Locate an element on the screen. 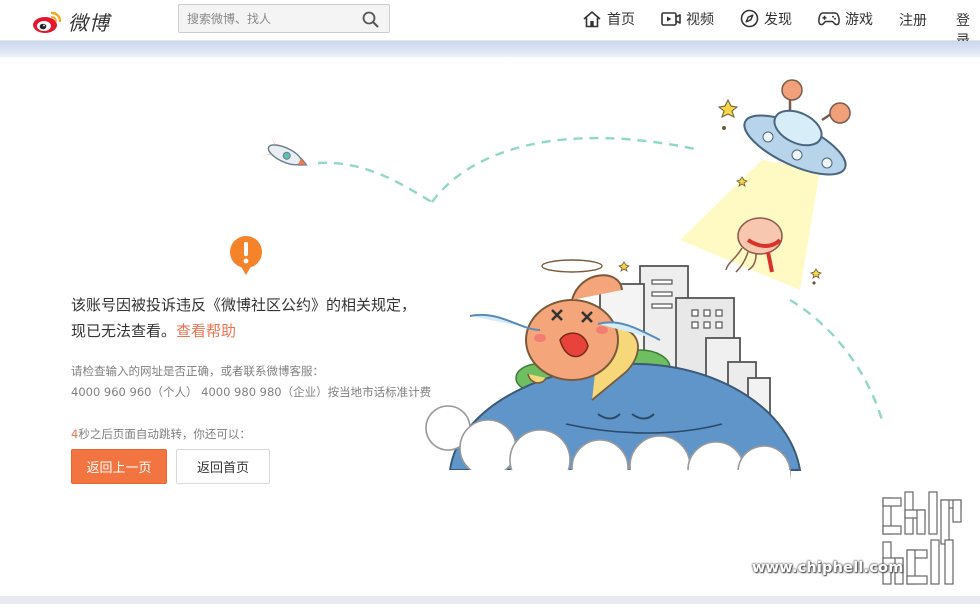  nav-games: 游戏 is located at coordinates (845, 19).